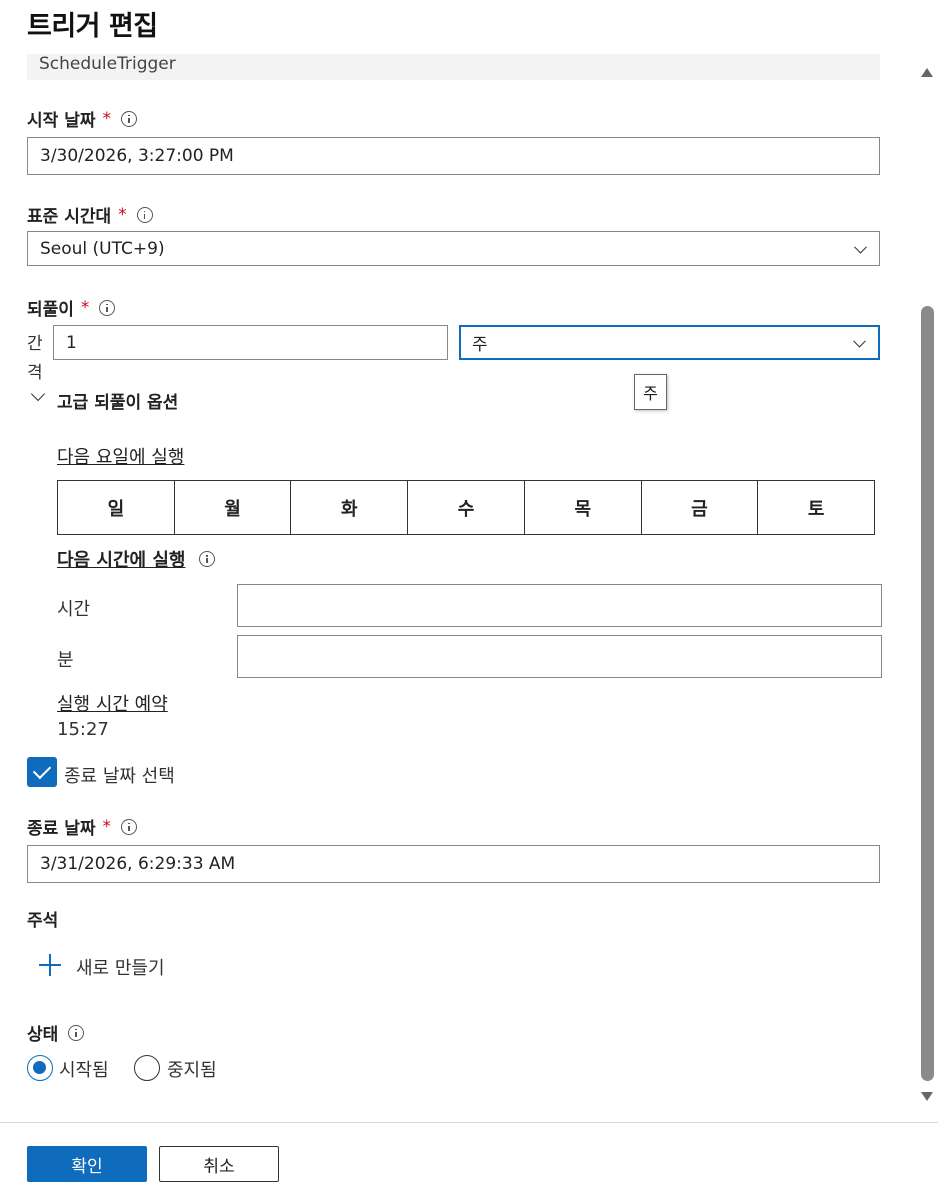 The height and width of the screenshot is (1191, 938). What do you see at coordinates (469, 1122) in the screenshot?
I see `footer-divider` at bounding box center [469, 1122].